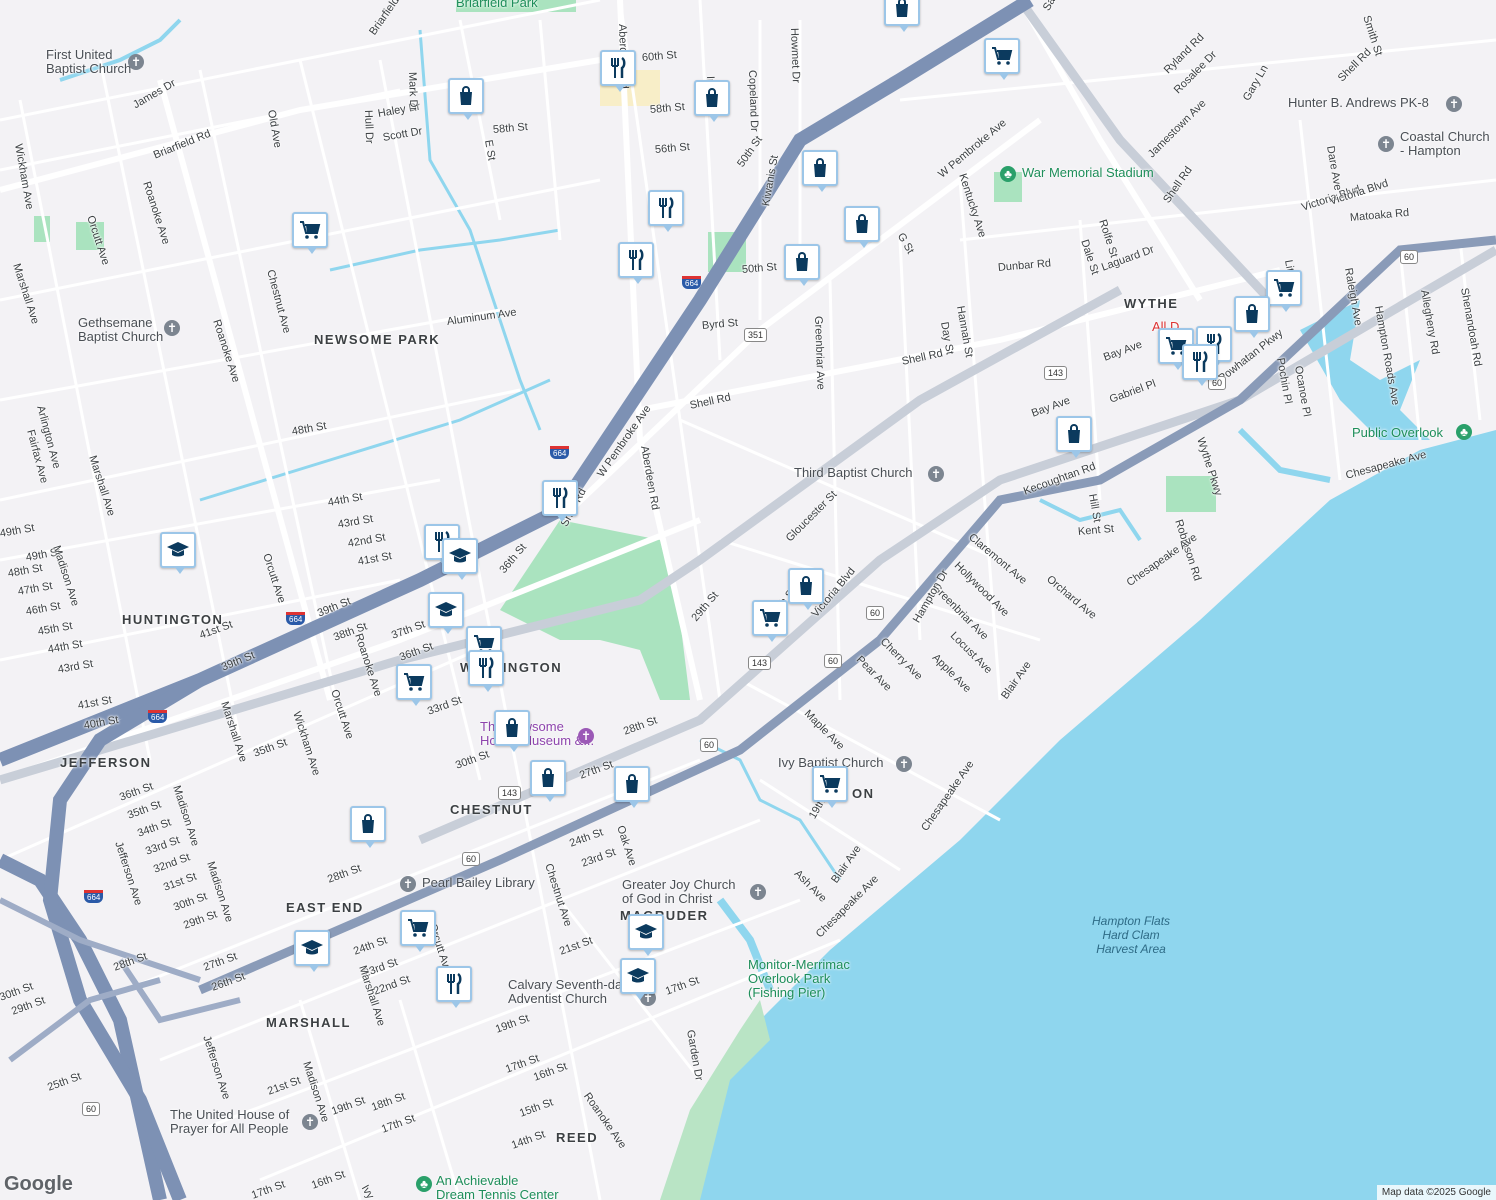 The width and height of the screenshot is (1496, 1200). What do you see at coordinates (1436, 1192) in the screenshot?
I see `map-attribution: Map data ©2025 Google` at bounding box center [1436, 1192].